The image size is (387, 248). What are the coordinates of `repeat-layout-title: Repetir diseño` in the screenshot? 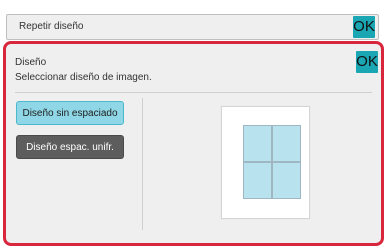 It's located at (51, 26).